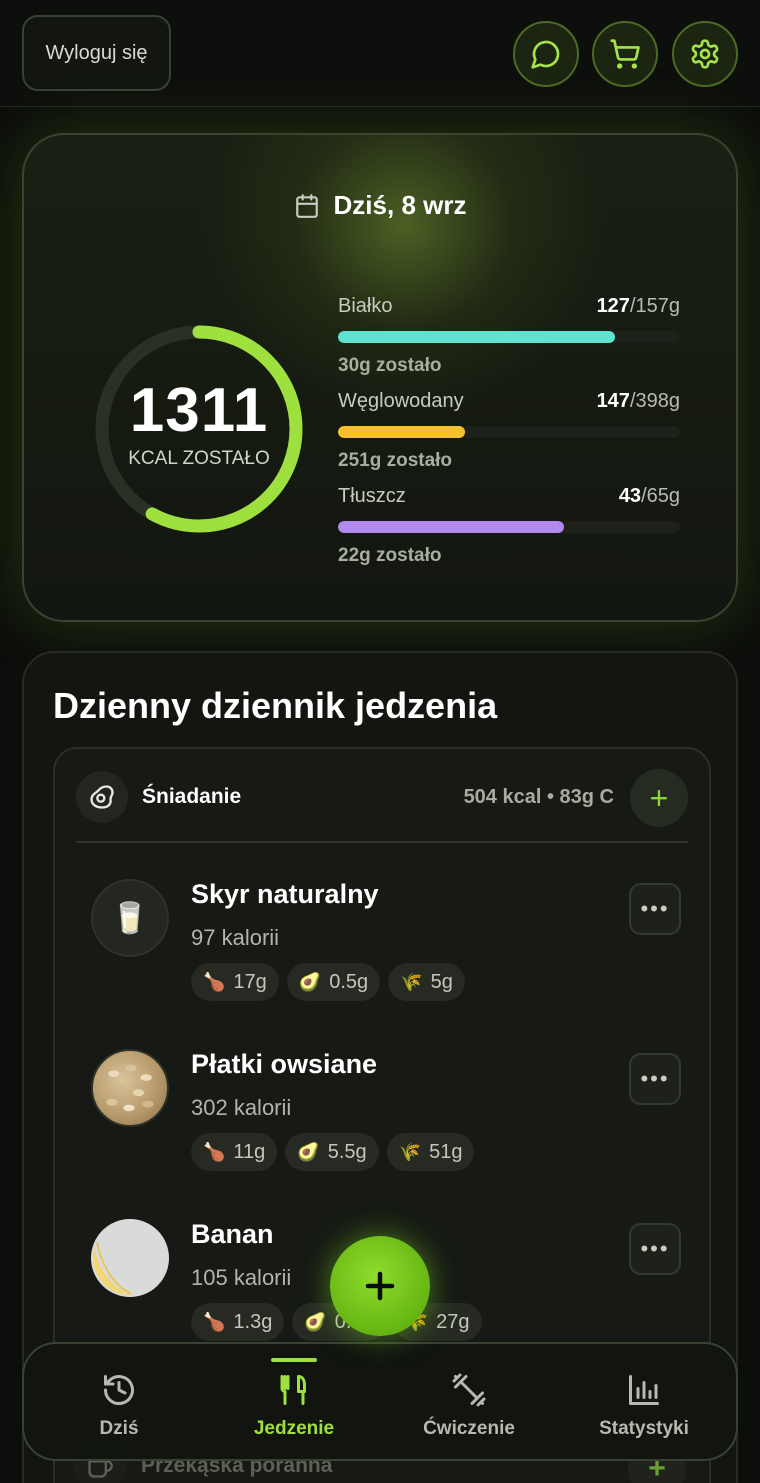 Image resolution: width=760 pixels, height=1483 pixels. Describe the element at coordinates (390, 365) in the screenshot. I see `macro-remaining: 30g zostało` at that location.